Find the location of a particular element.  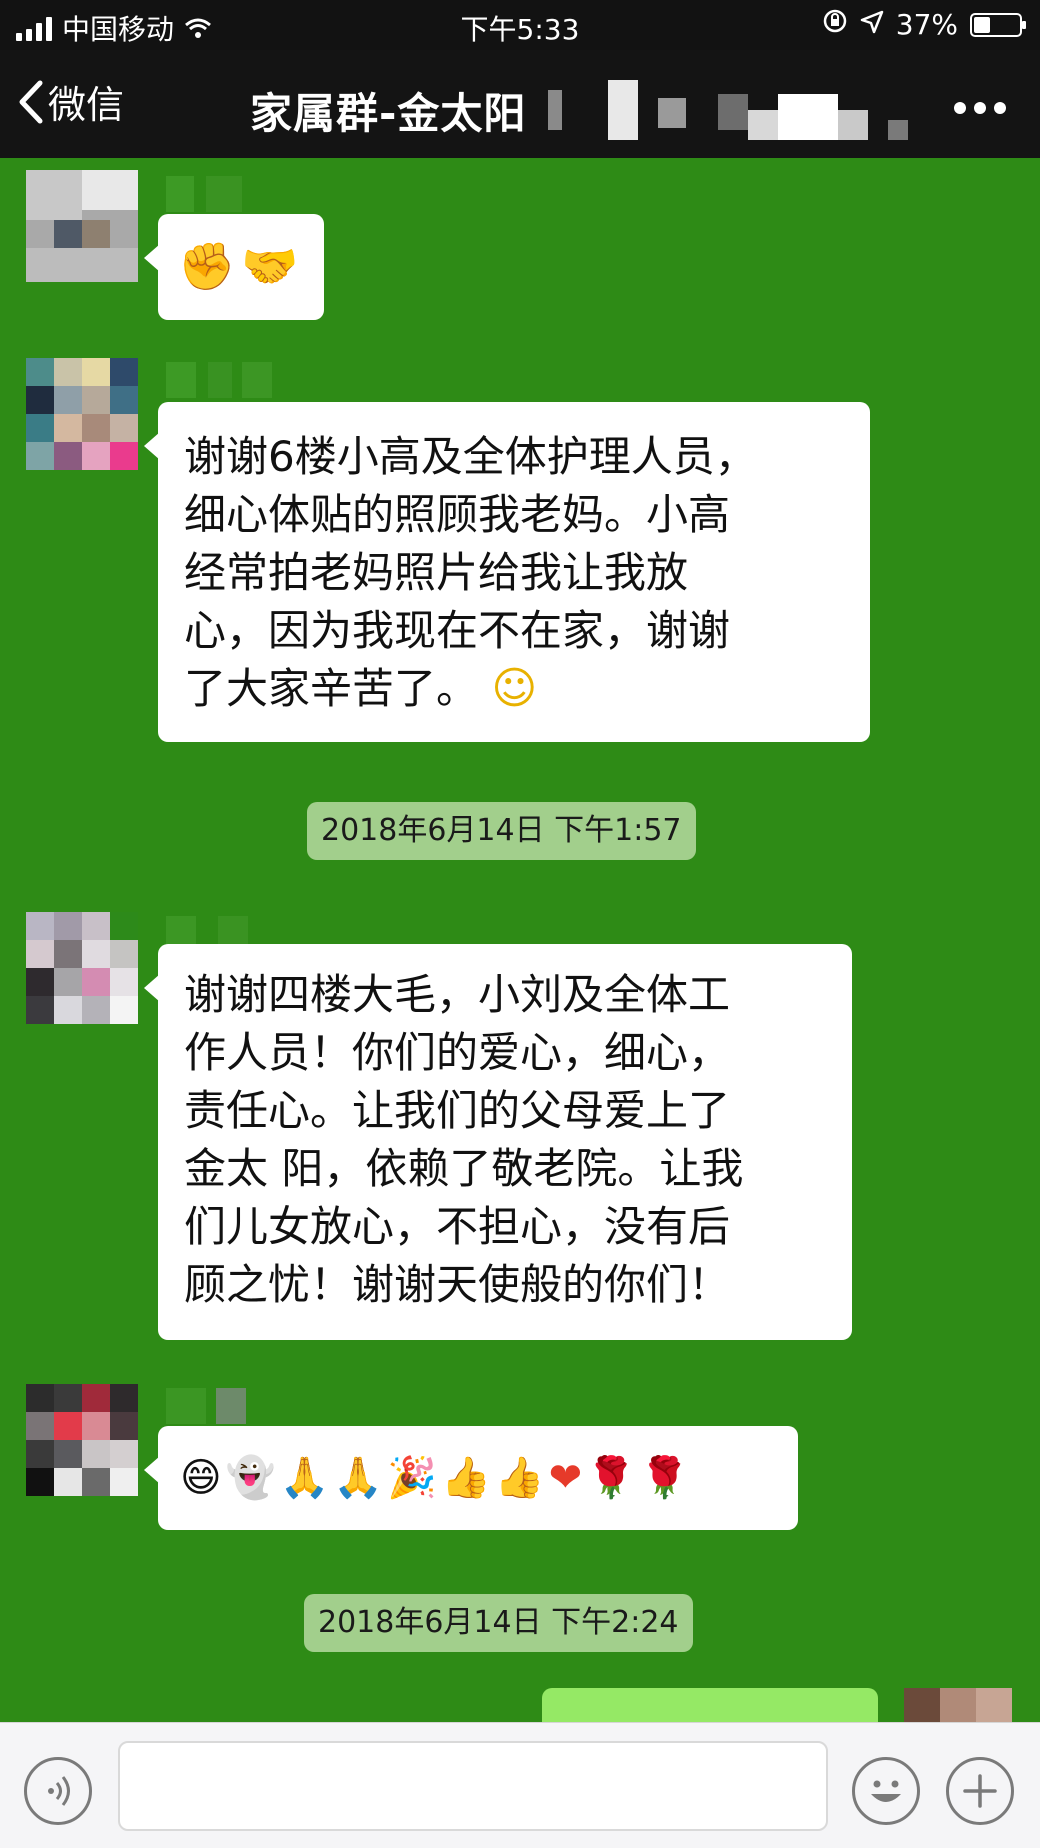

fist-emoji-icon: ✊ is located at coordinates (207, 266).